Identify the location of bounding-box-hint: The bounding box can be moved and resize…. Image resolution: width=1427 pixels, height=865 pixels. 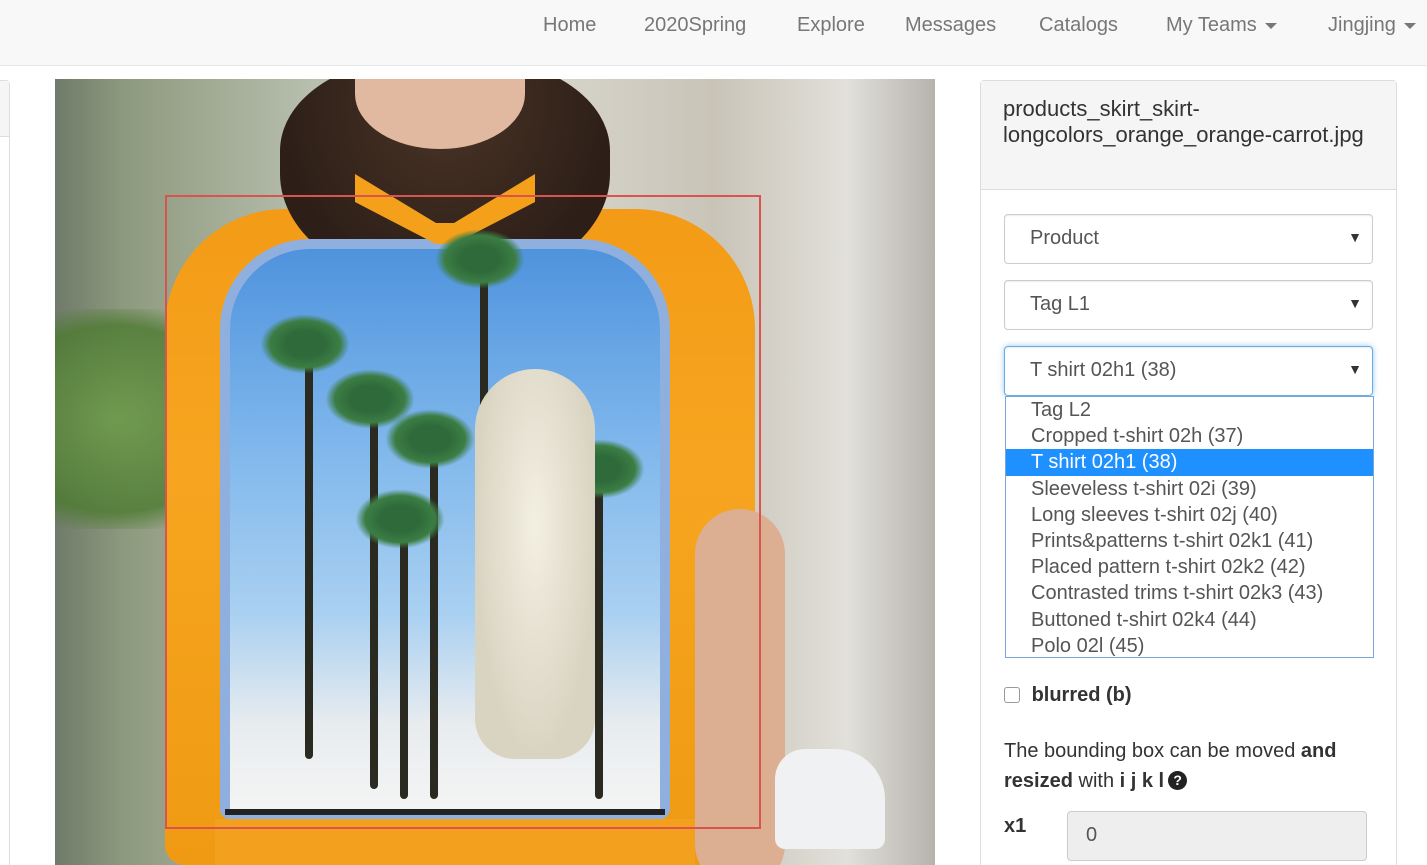
(1189, 766).